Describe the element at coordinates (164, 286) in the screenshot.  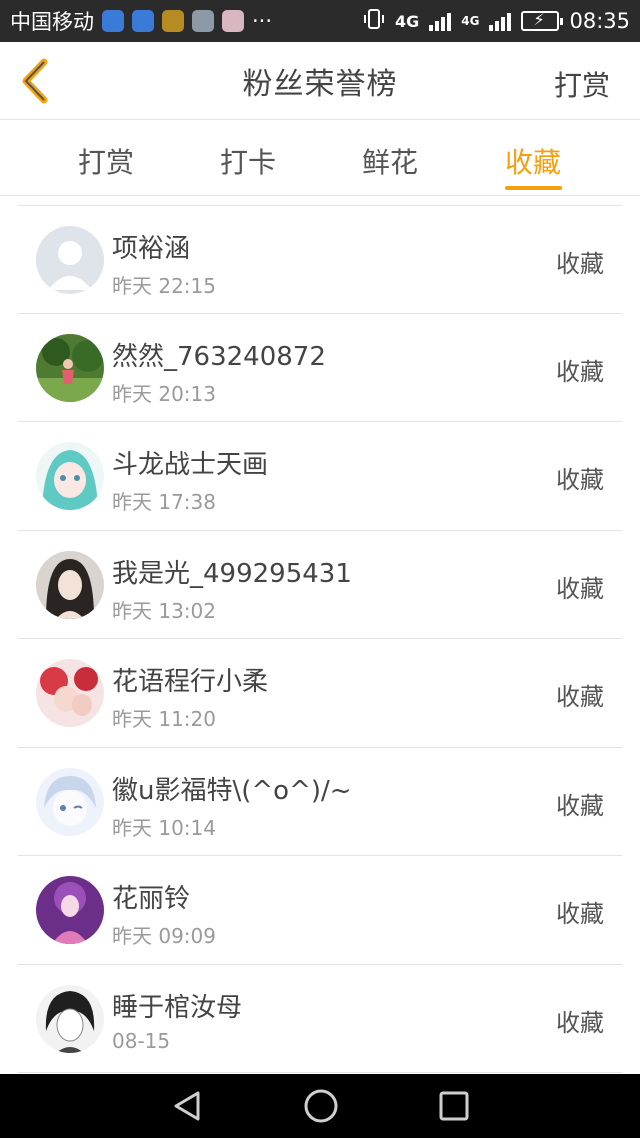
I see `timestamp: 昨天 22:15` at that location.